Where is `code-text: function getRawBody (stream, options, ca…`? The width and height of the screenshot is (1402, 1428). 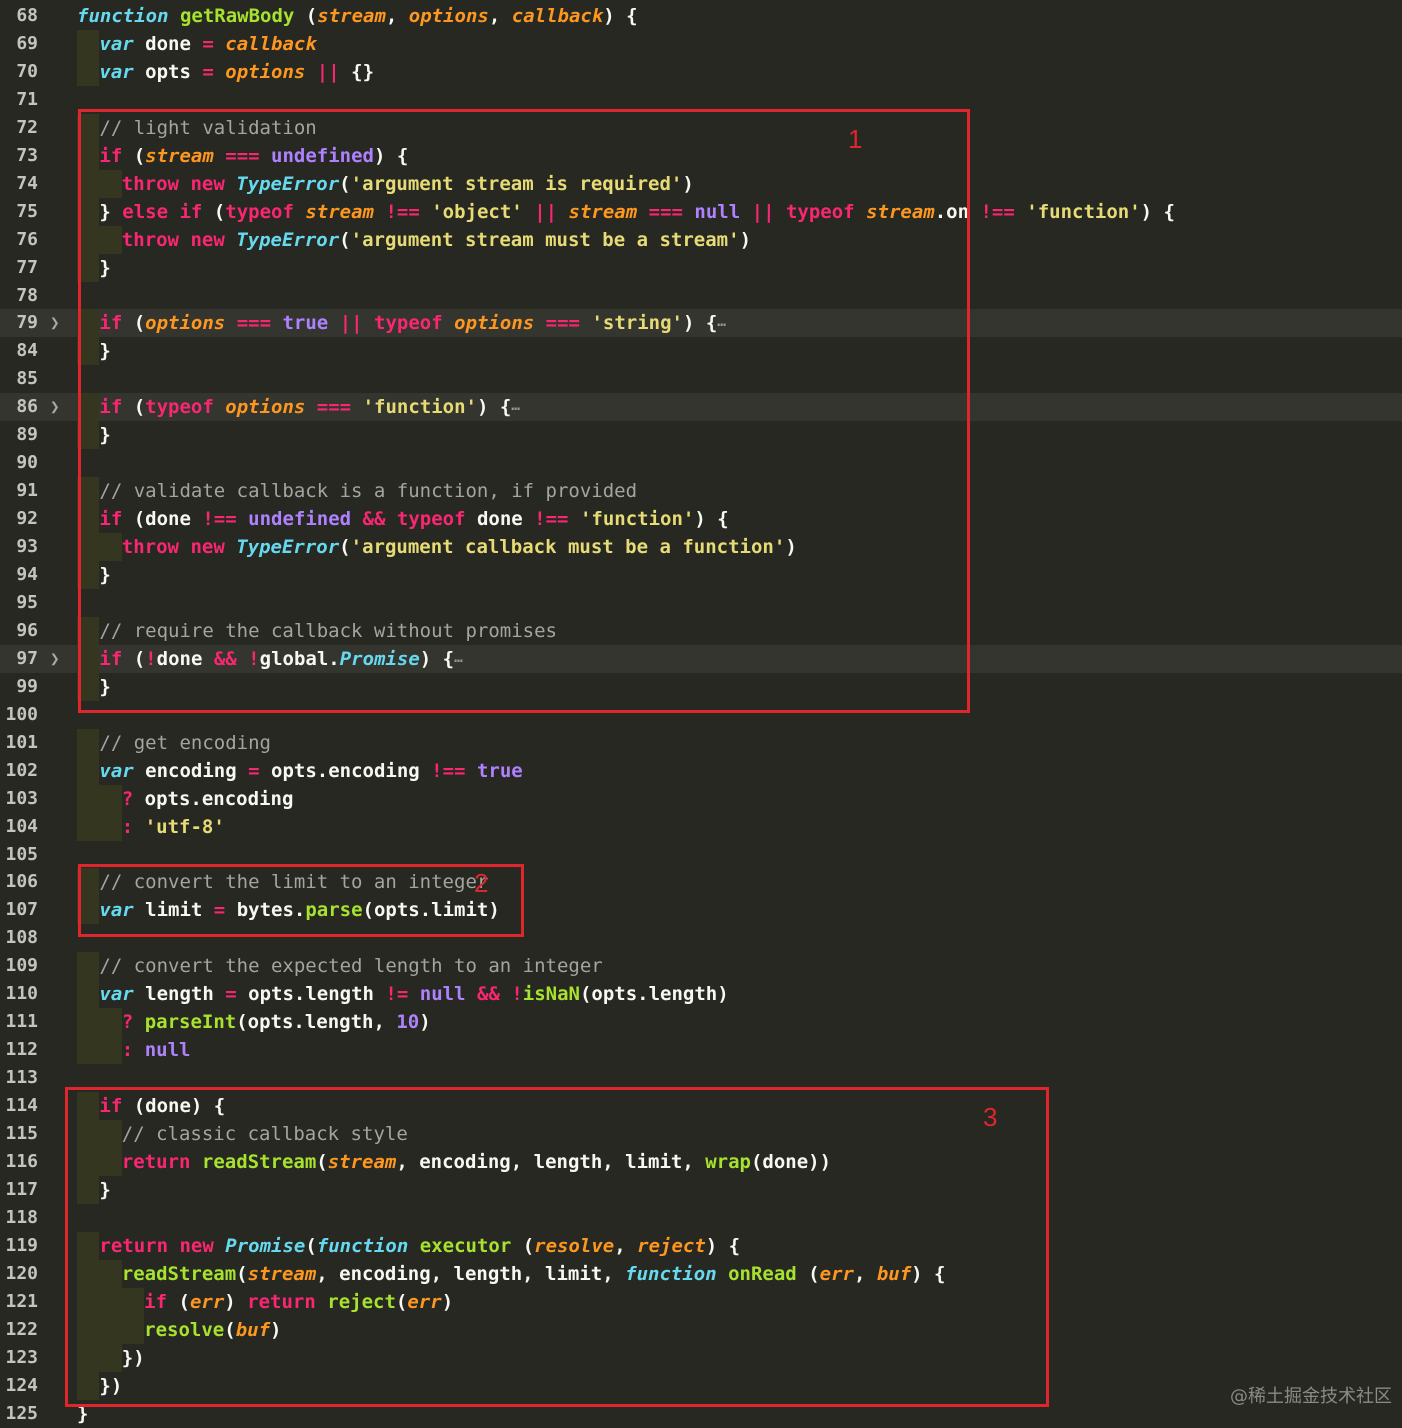 code-text: function getRawBody (stream, options, ca… is located at coordinates (357, 16).